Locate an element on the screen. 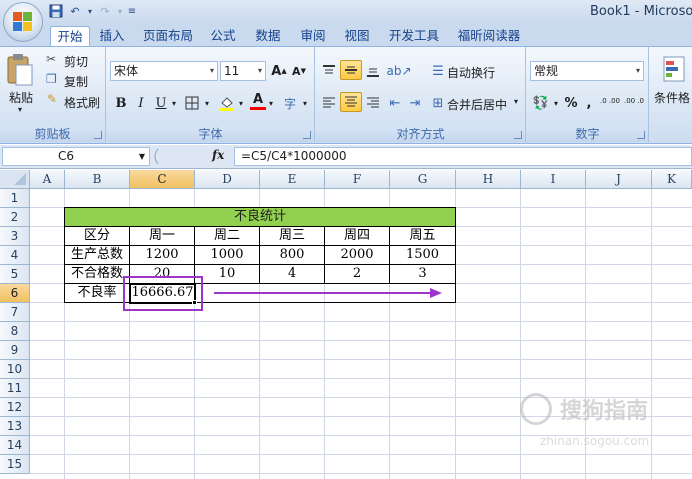 The height and width of the screenshot is (479, 692). clipboard-launcher-icon is located at coordinates (98, 135).